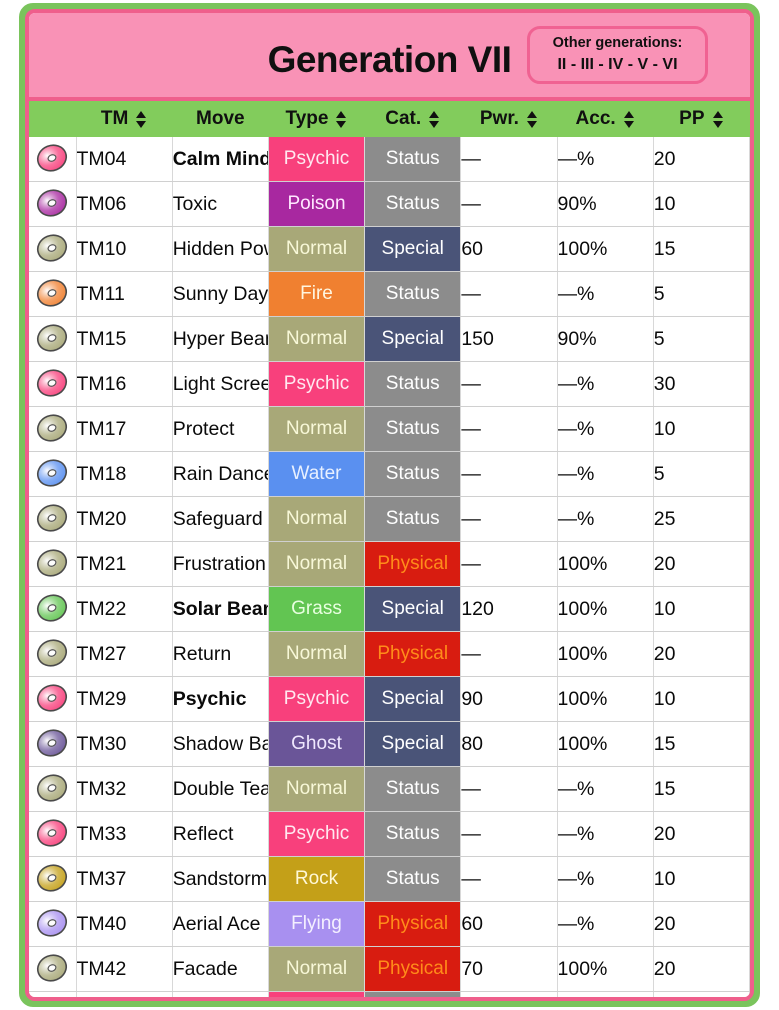 Image resolution: width=779 pixels, height=1010 pixels. Describe the element at coordinates (220, 654) in the screenshot. I see `move-name-cell: Return` at that location.